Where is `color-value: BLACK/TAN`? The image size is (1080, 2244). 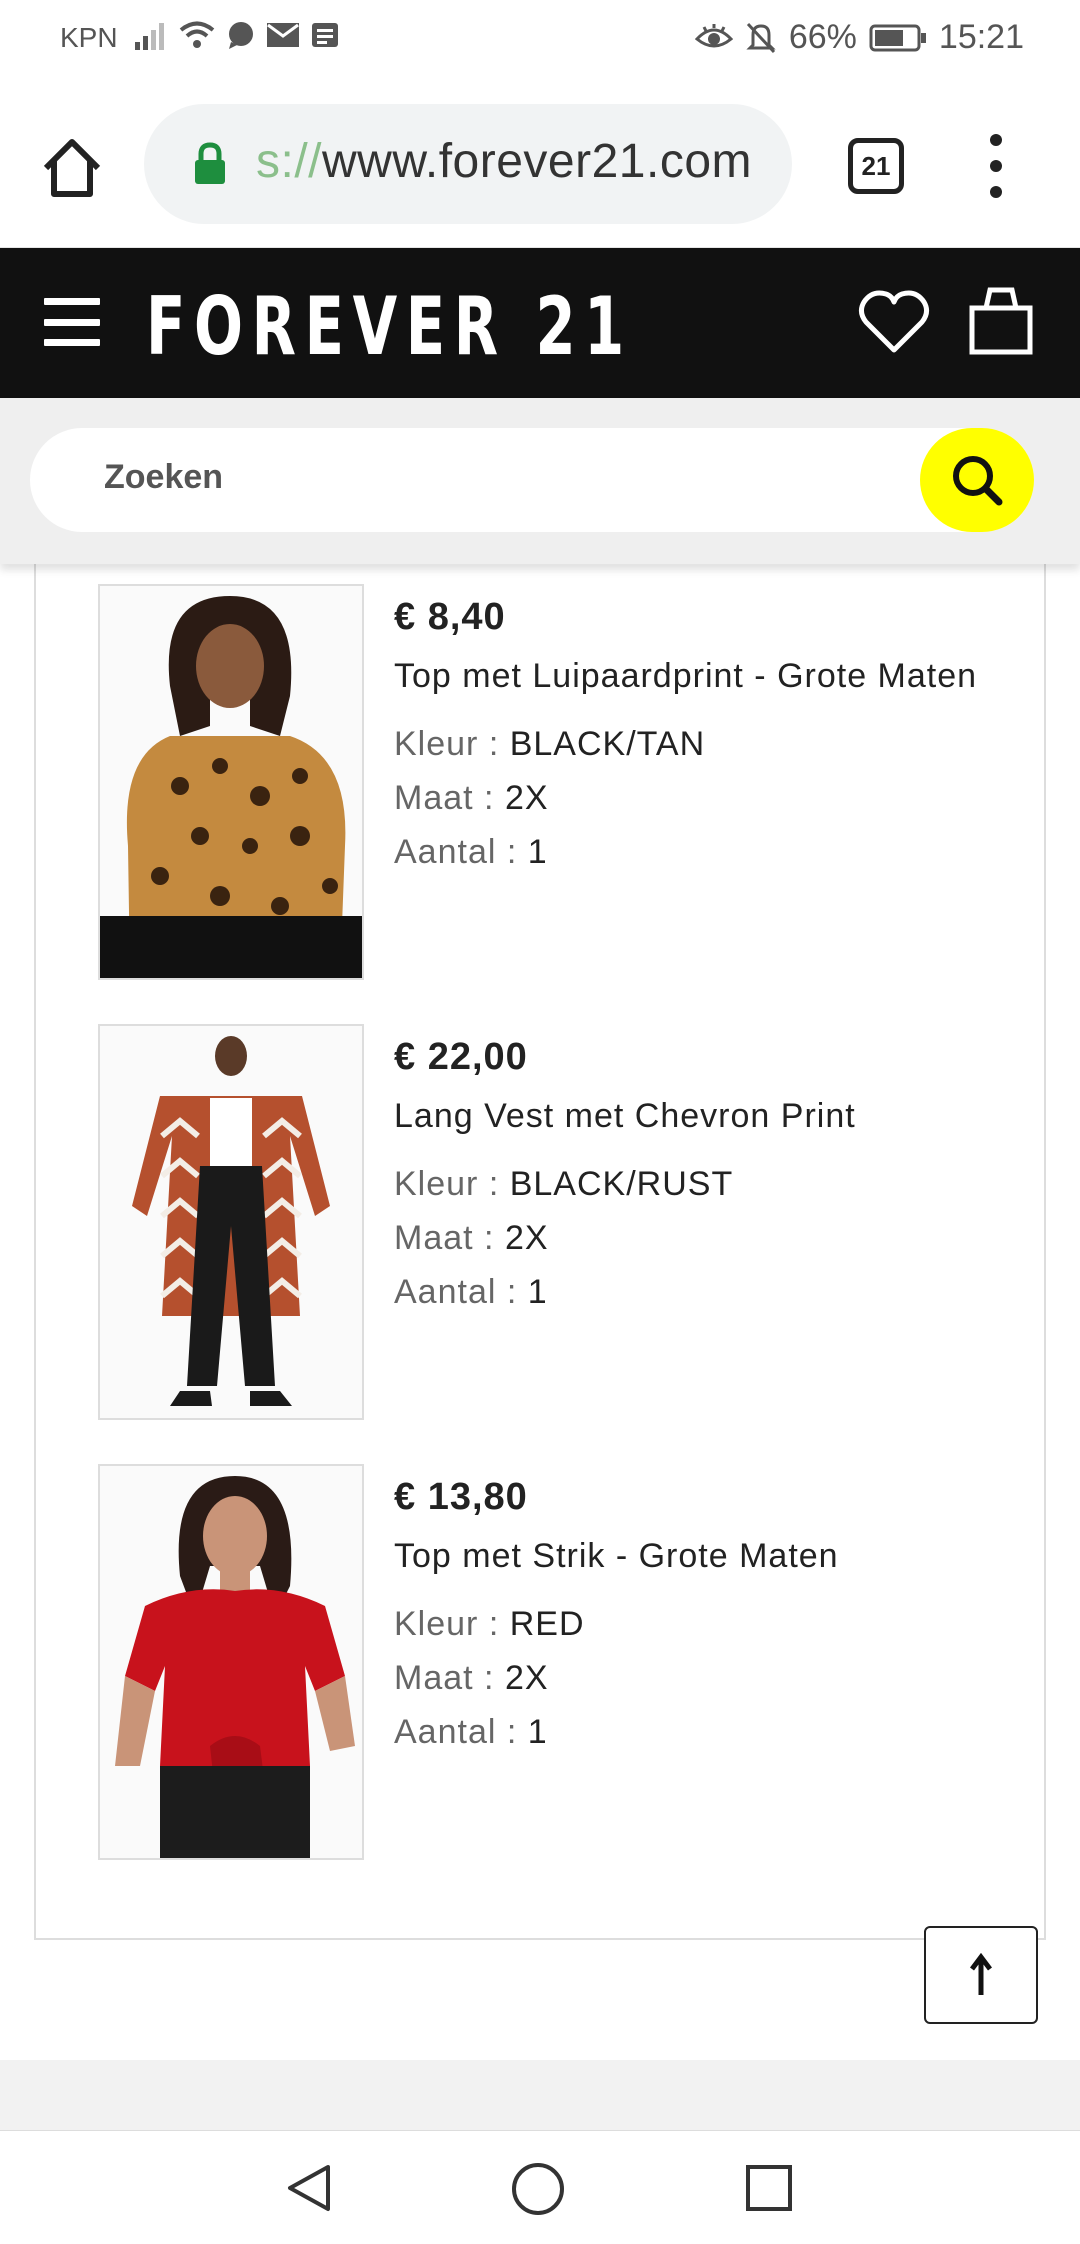 color-value: BLACK/TAN is located at coordinates (607, 744).